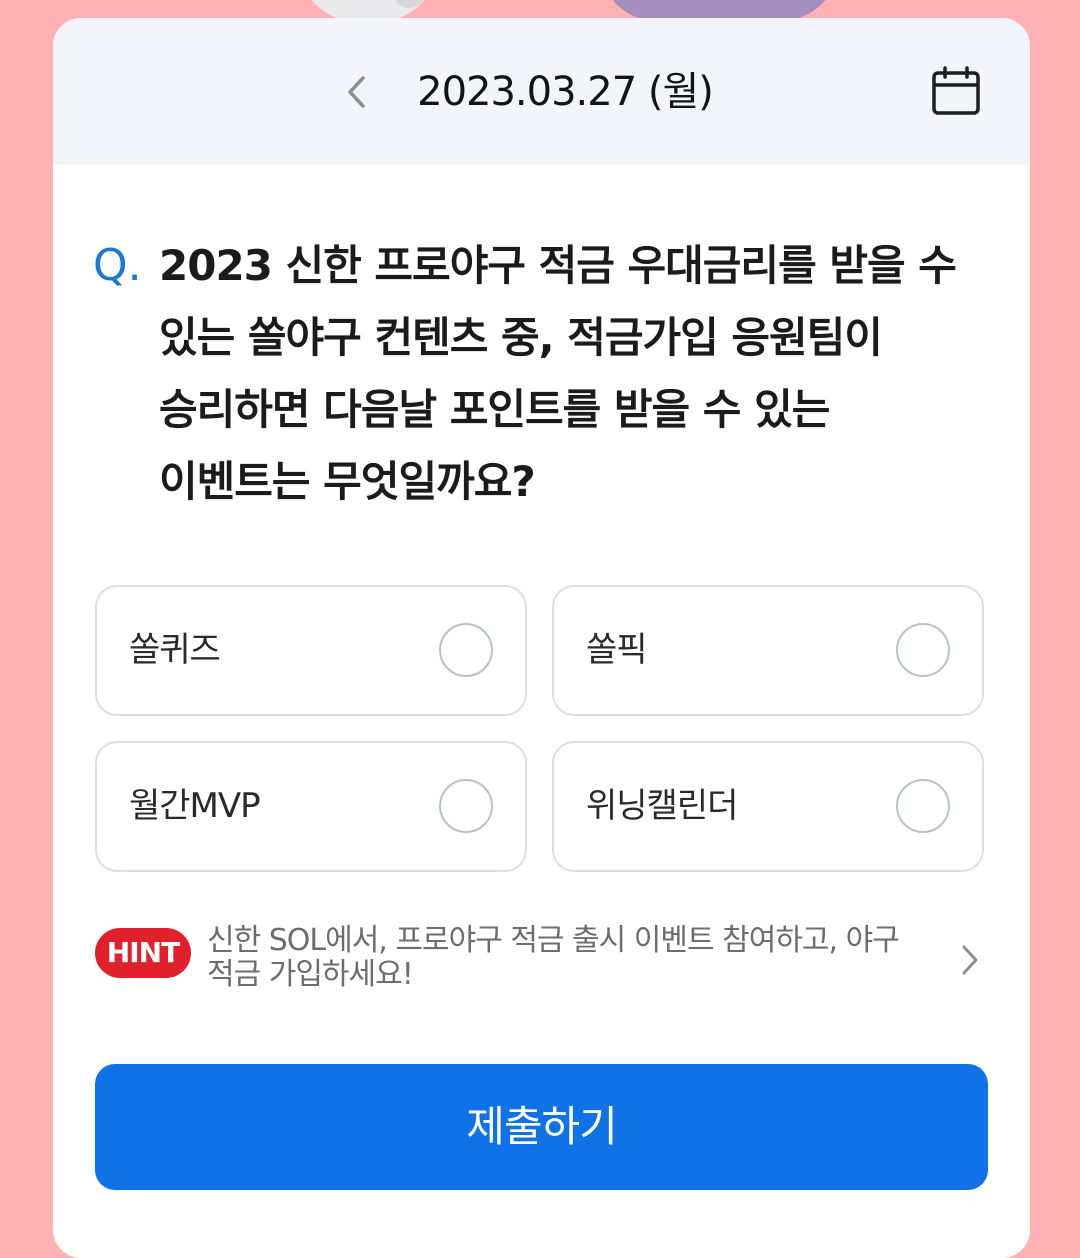 The image size is (1080, 1258). What do you see at coordinates (175, 650) in the screenshot?
I see `answer-option-label: 쏠퀴즈` at bounding box center [175, 650].